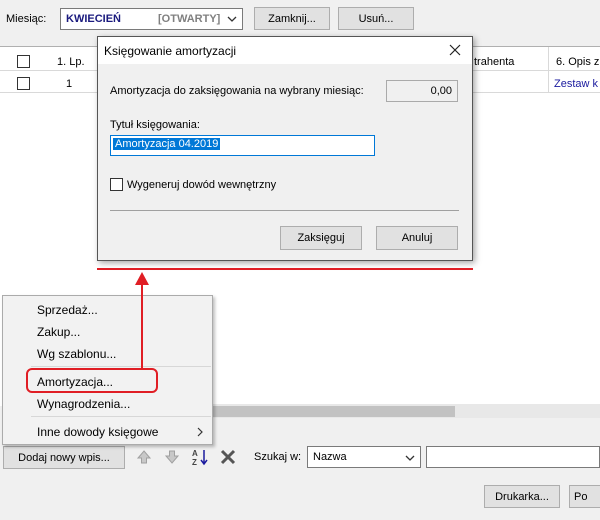  What do you see at coordinates (155, 125) in the screenshot?
I see `posting-title-label: Tytuł księgowania:` at bounding box center [155, 125].